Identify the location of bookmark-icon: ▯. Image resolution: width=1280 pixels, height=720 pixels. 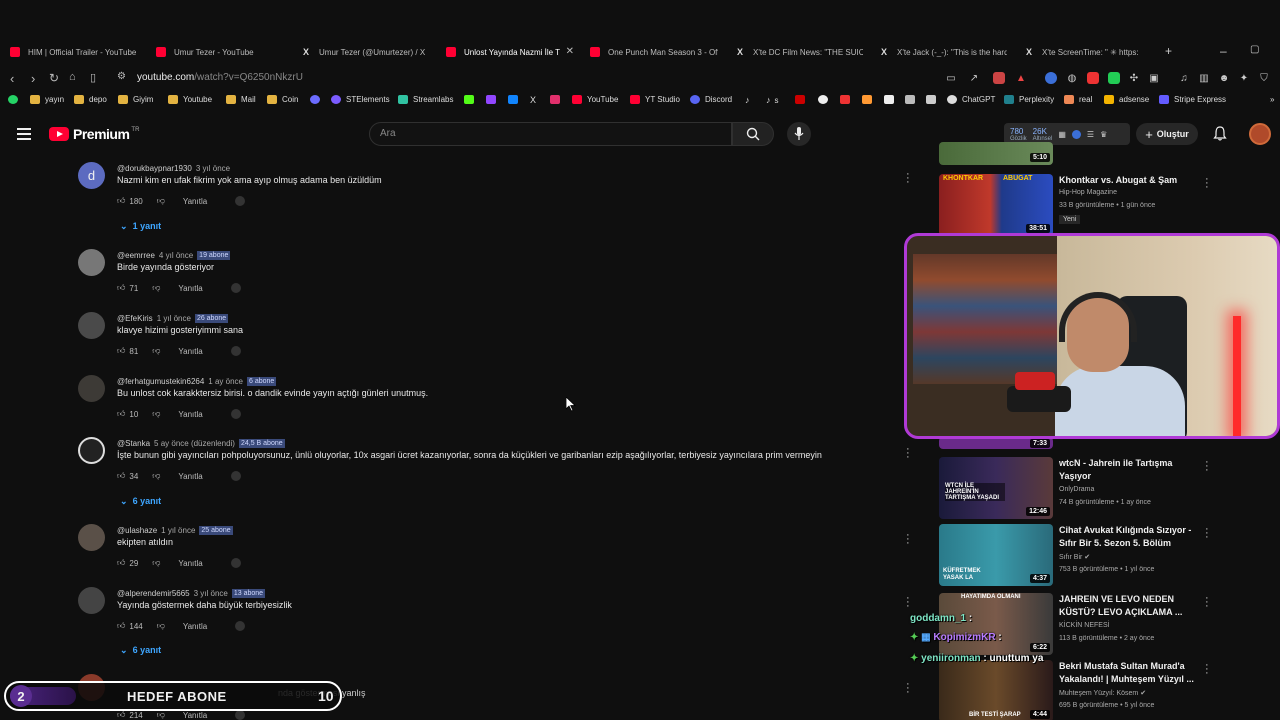
(93, 77).